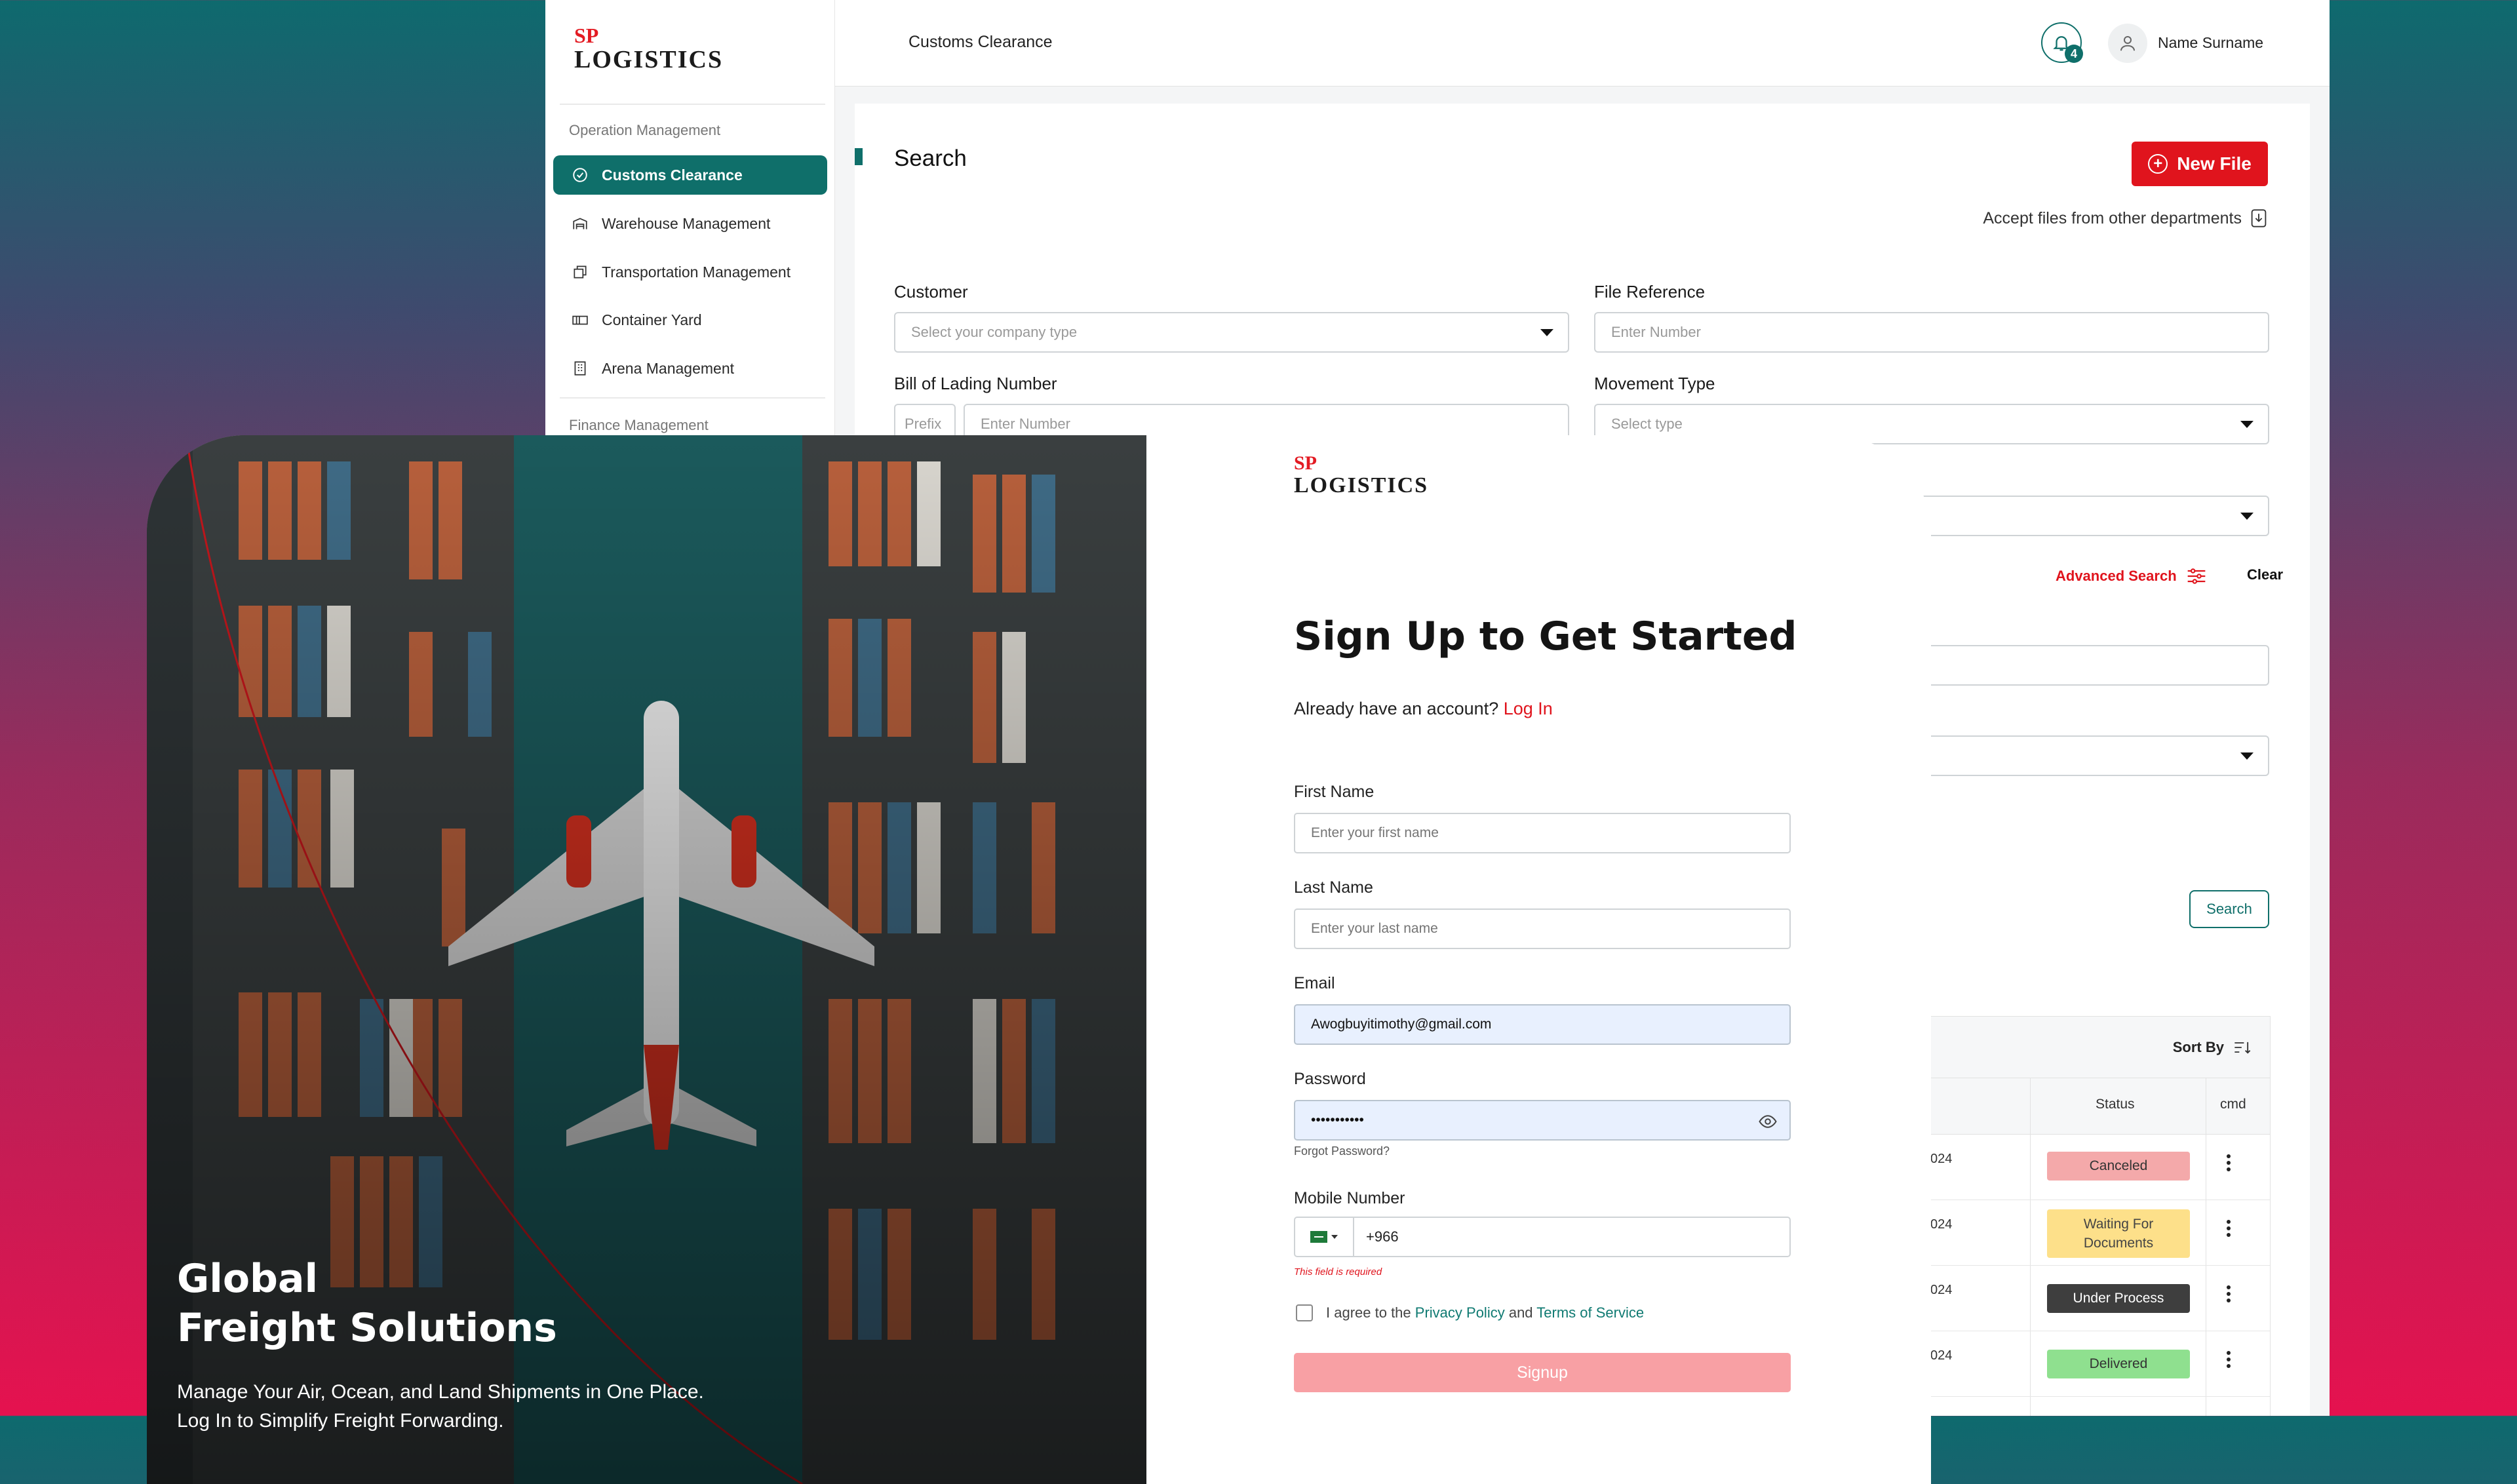 The image size is (2517, 1484). I want to click on dashboard-logo: SP LOGISTICS, so click(648, 48).